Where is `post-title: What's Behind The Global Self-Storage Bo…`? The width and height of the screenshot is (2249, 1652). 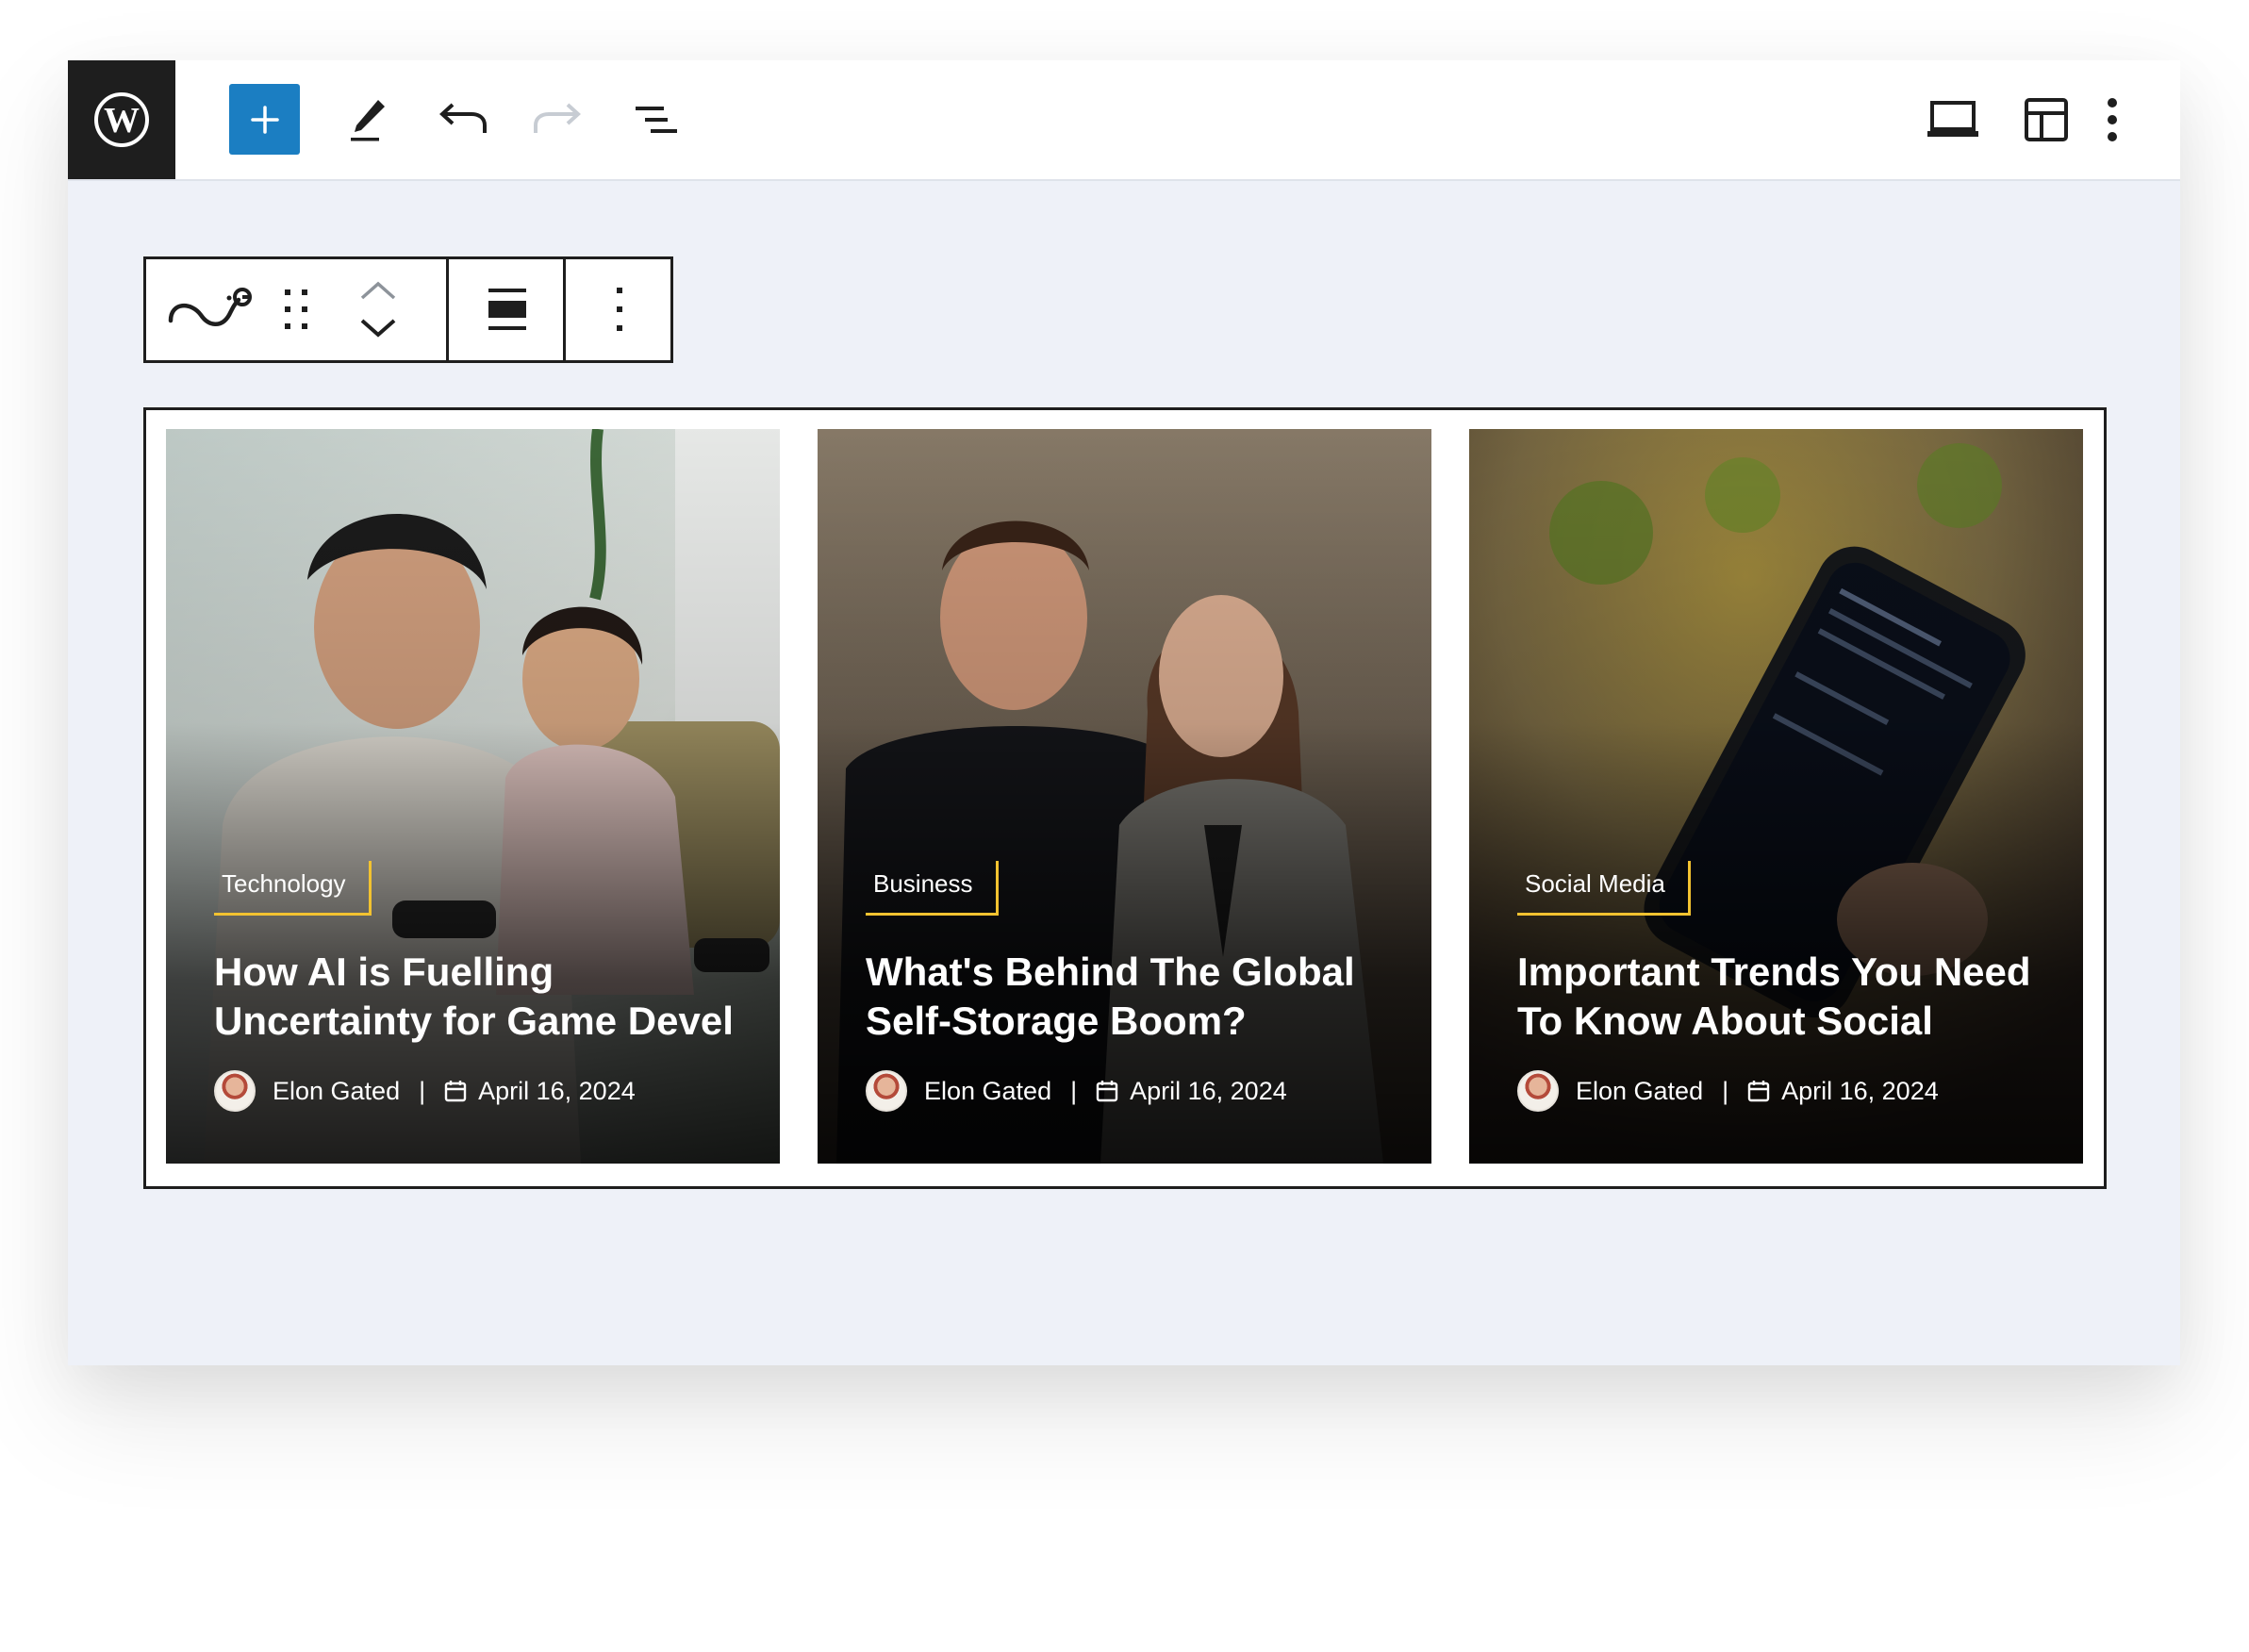
post-title: What's Behind The Global Self-Storage Bo… is located at coordinates (1144, 998).